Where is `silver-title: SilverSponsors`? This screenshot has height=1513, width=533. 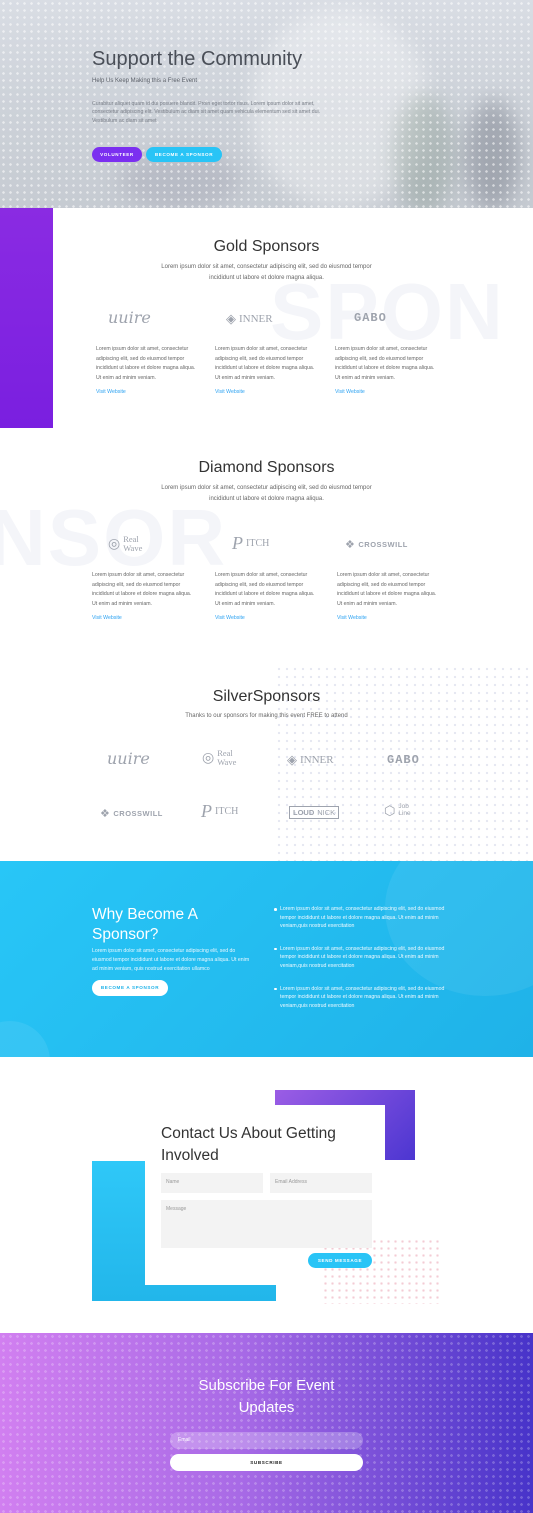
silver-title: SilverSponsors is located at coordinates (266, 696).